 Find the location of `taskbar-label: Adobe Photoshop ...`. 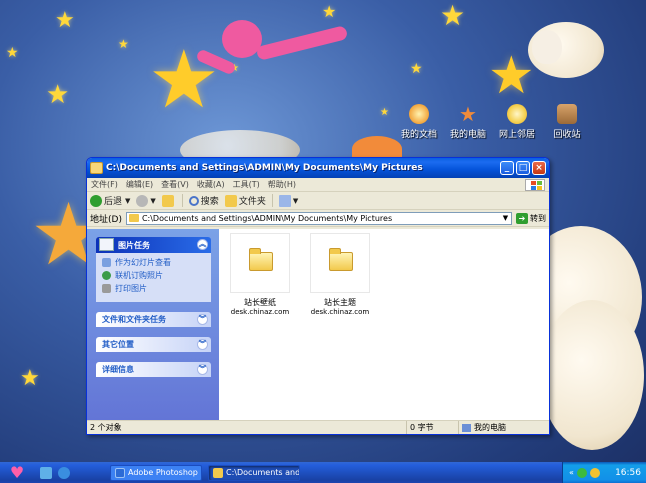

taskbar-label: Adobe Photoshop ... is located at coordinates (165, 472).